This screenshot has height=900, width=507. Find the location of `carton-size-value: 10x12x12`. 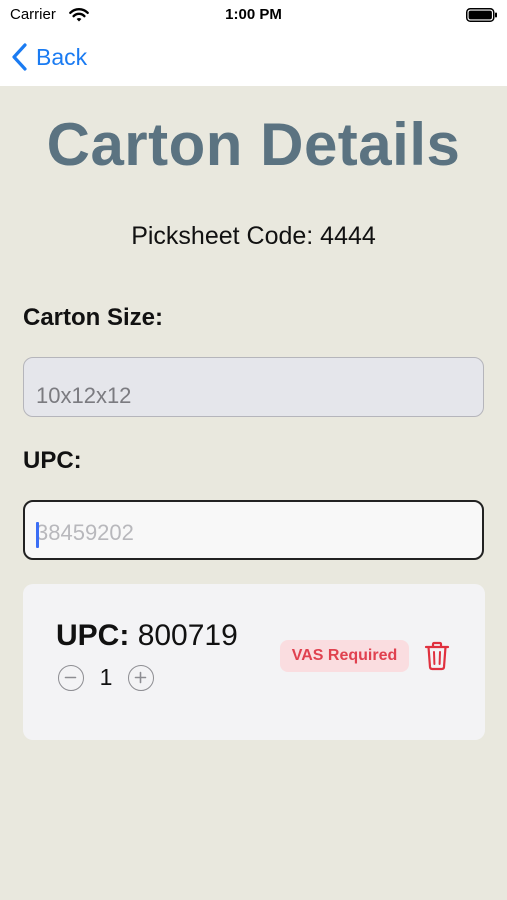

carton-size-value: 10x12x12 is located at coordinates (84, 395).